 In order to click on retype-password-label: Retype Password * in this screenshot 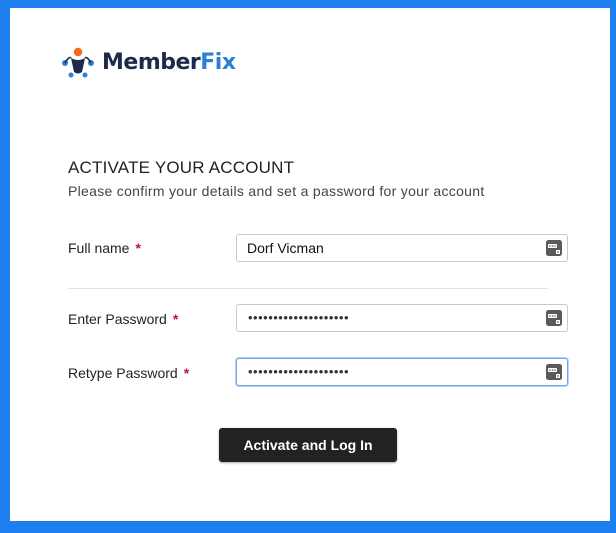, I will do `click(128, 373)`.